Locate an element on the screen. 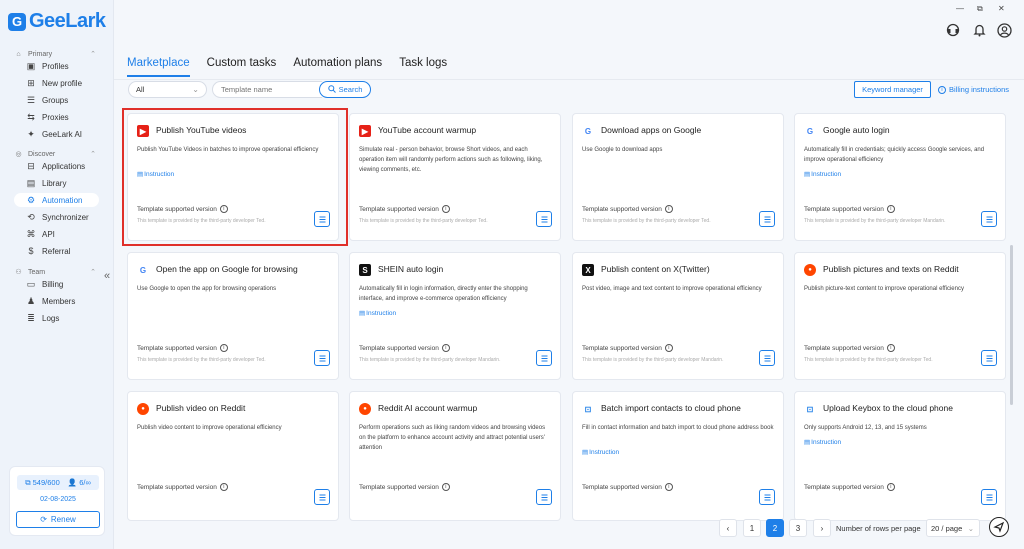 This screenshot has height=549, width=1024. category-select-value: All is located at coordinates (140, 89).